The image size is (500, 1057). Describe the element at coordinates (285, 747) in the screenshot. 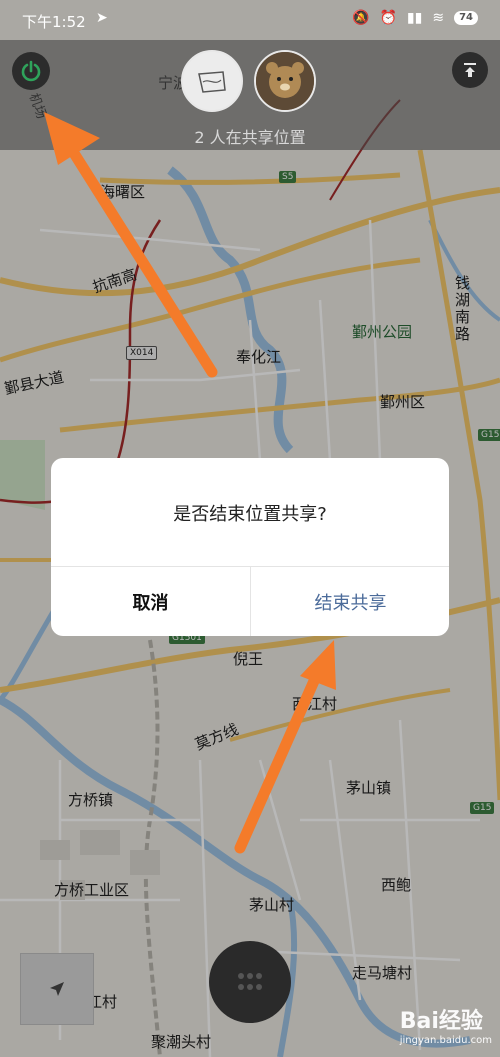

I see `annotation-arrow-bottom` at that location.